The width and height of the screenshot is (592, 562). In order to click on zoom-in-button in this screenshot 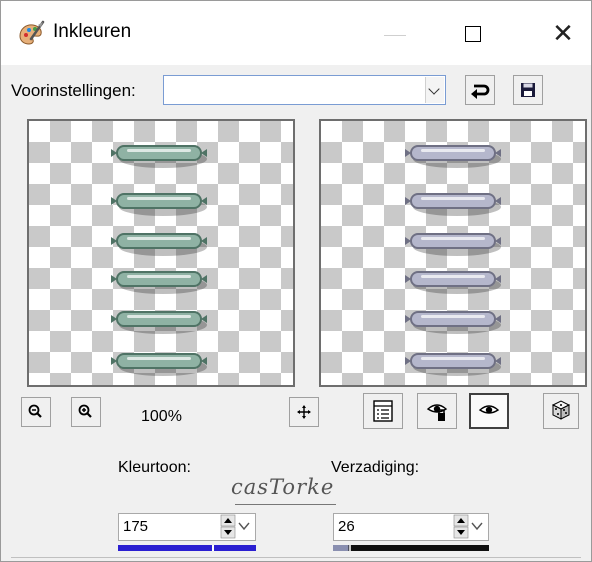, I will do `click(86, 412)`.